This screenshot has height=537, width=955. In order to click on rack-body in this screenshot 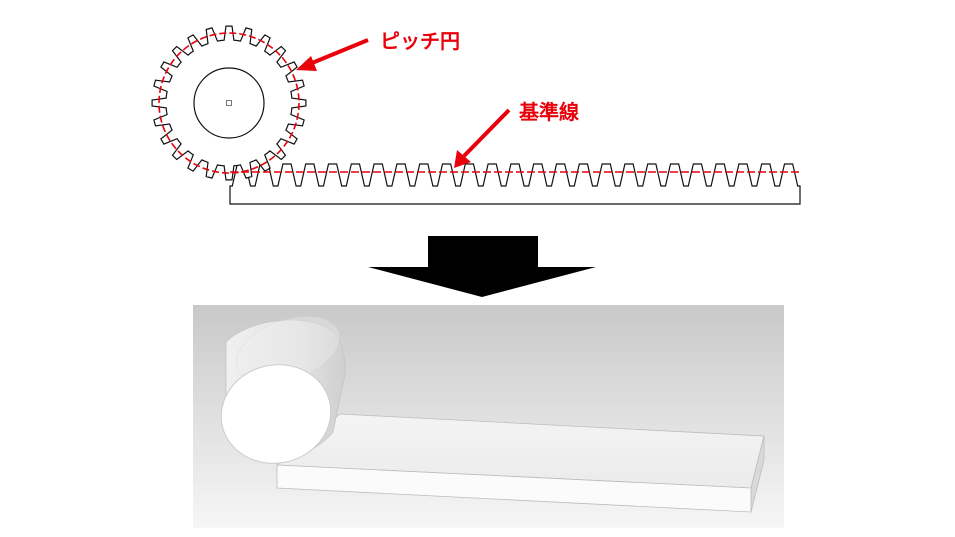, I will do `click(515, 184)`.